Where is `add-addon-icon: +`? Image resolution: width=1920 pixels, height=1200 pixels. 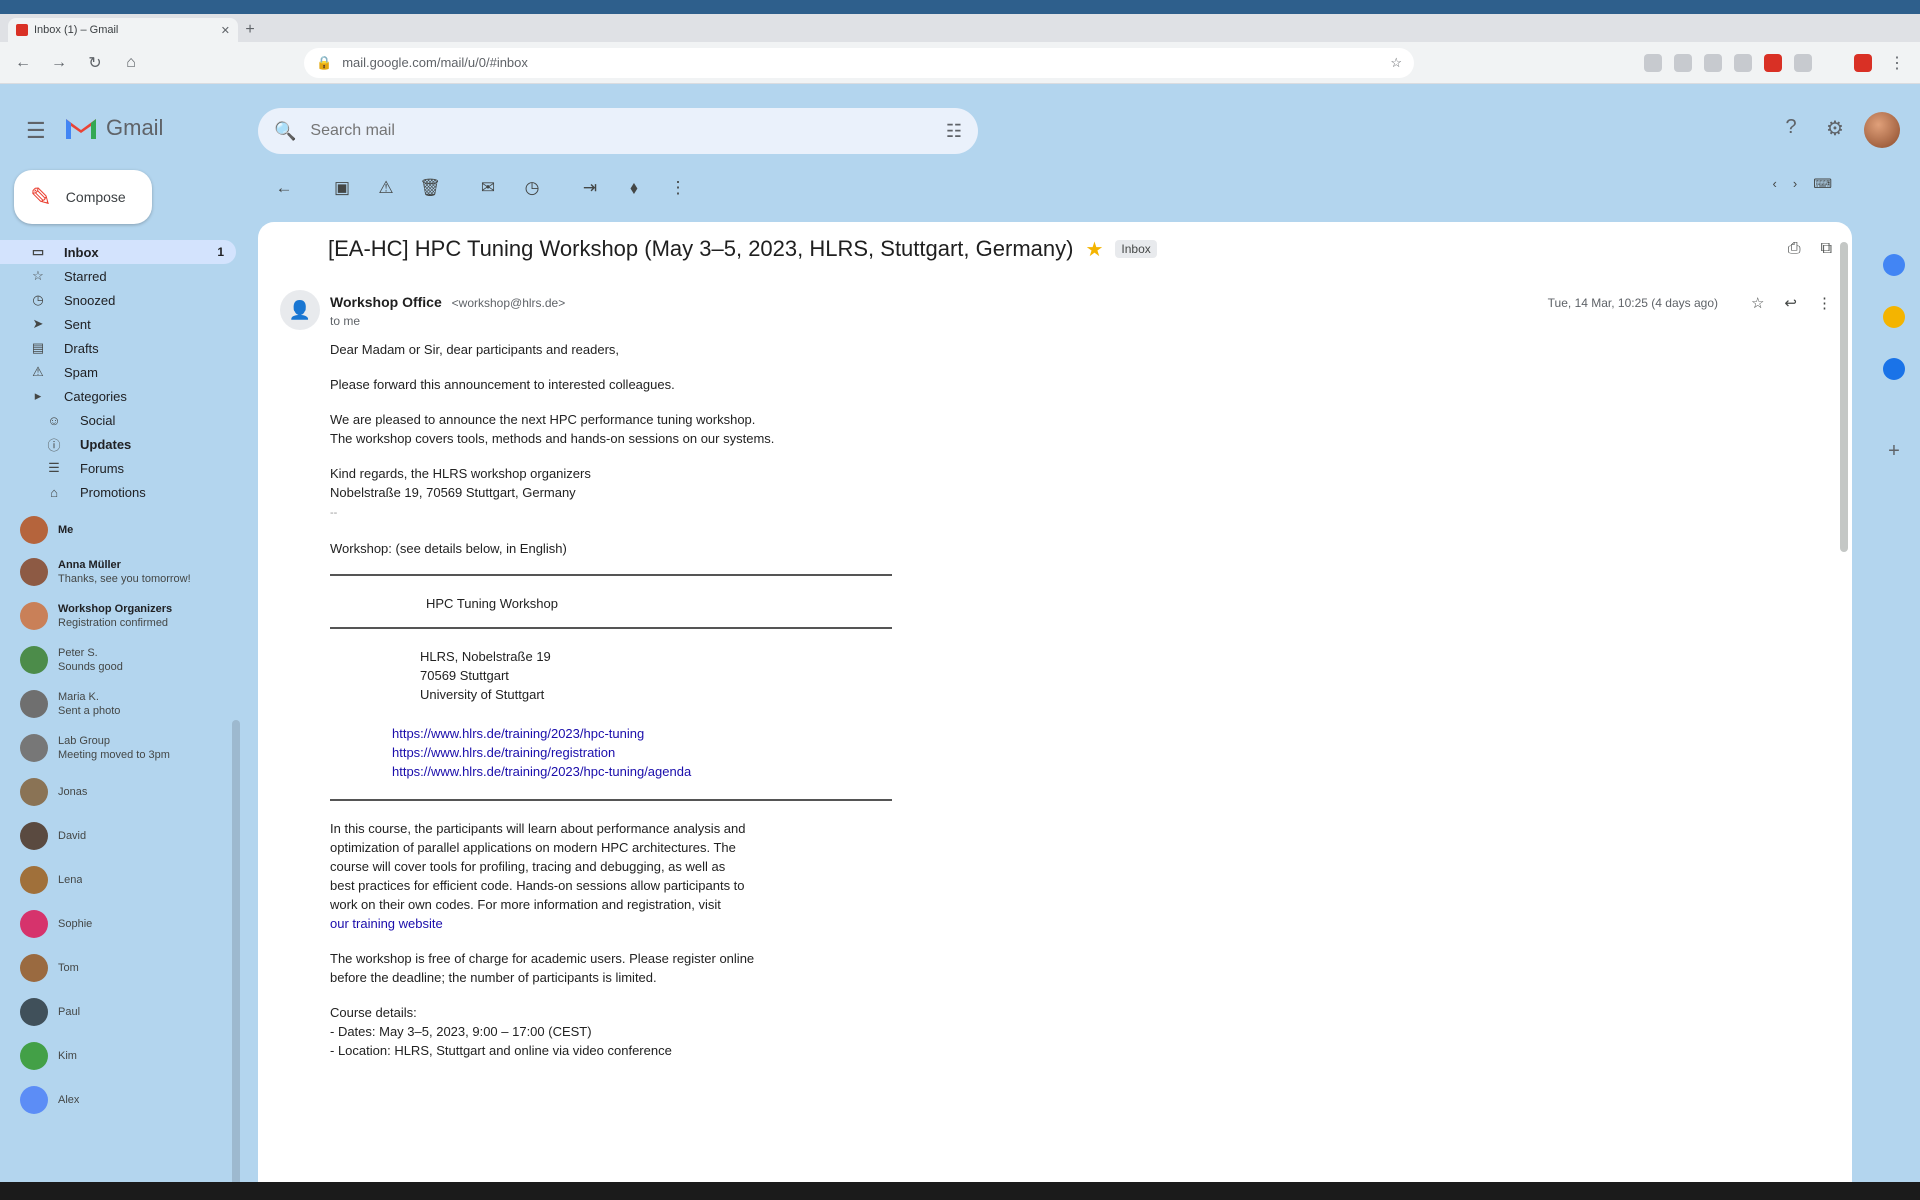 add-addon-icon: + is located at coordinates (1894, 451).